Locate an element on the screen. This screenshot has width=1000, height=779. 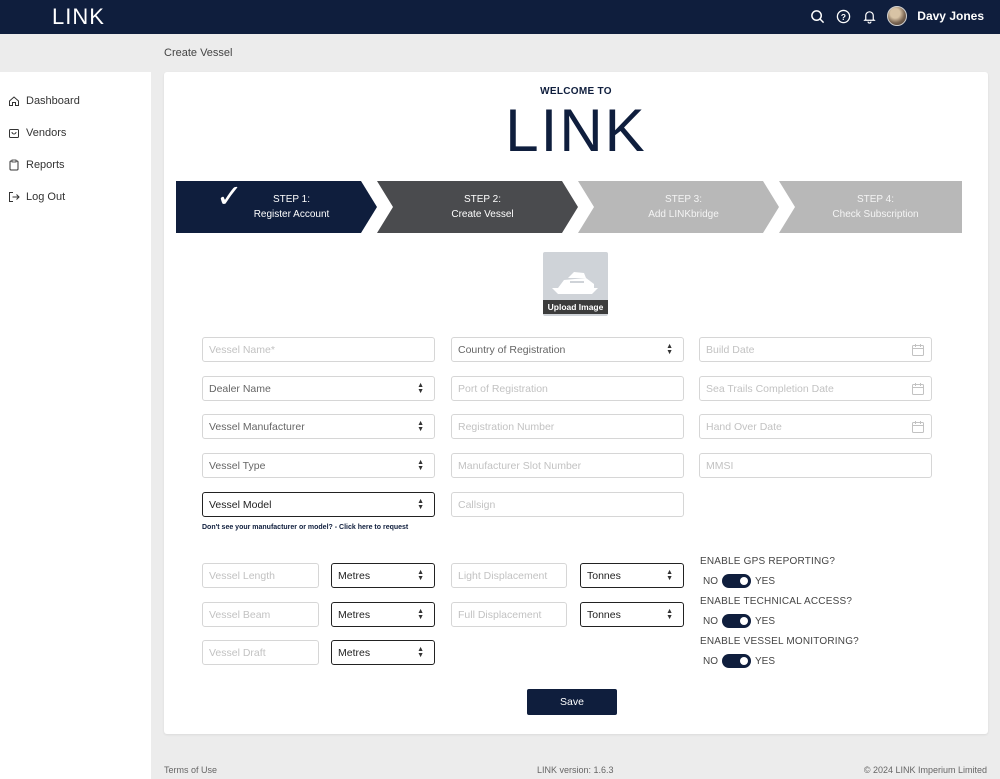
gps-reporting-toggle is located at coordinates (736, 581).